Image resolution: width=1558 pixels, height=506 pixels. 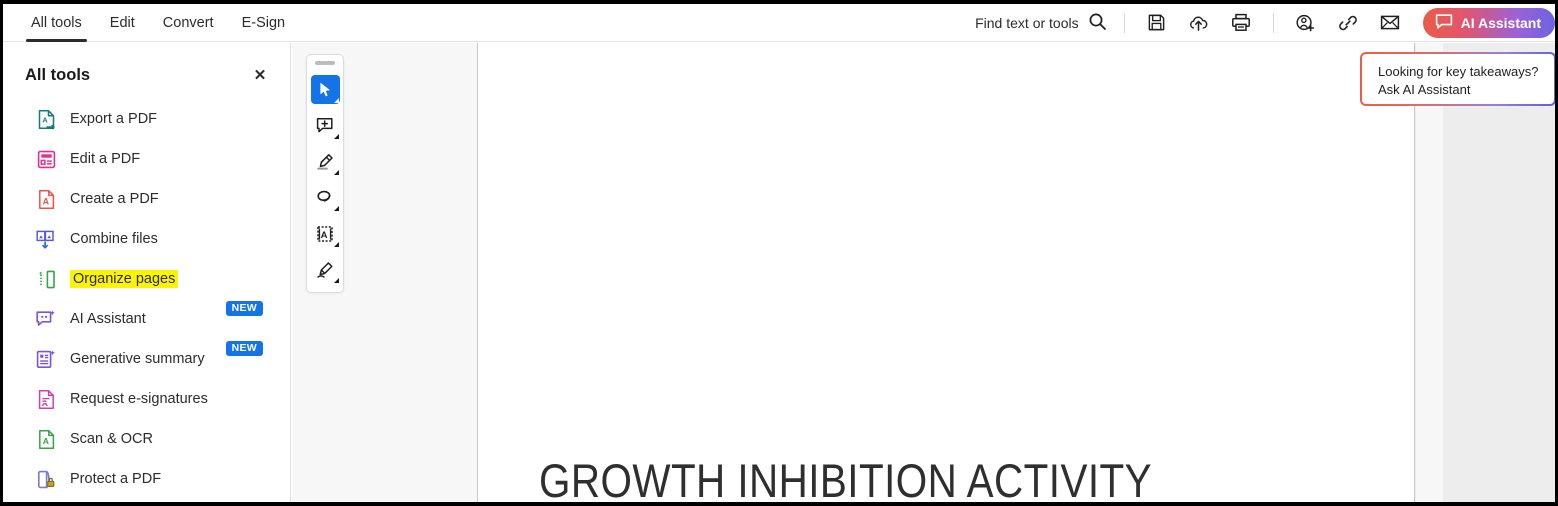 I want to click on sidebar-item-request-e-signatures: Request e-signatures, so click(x=146, y=399).